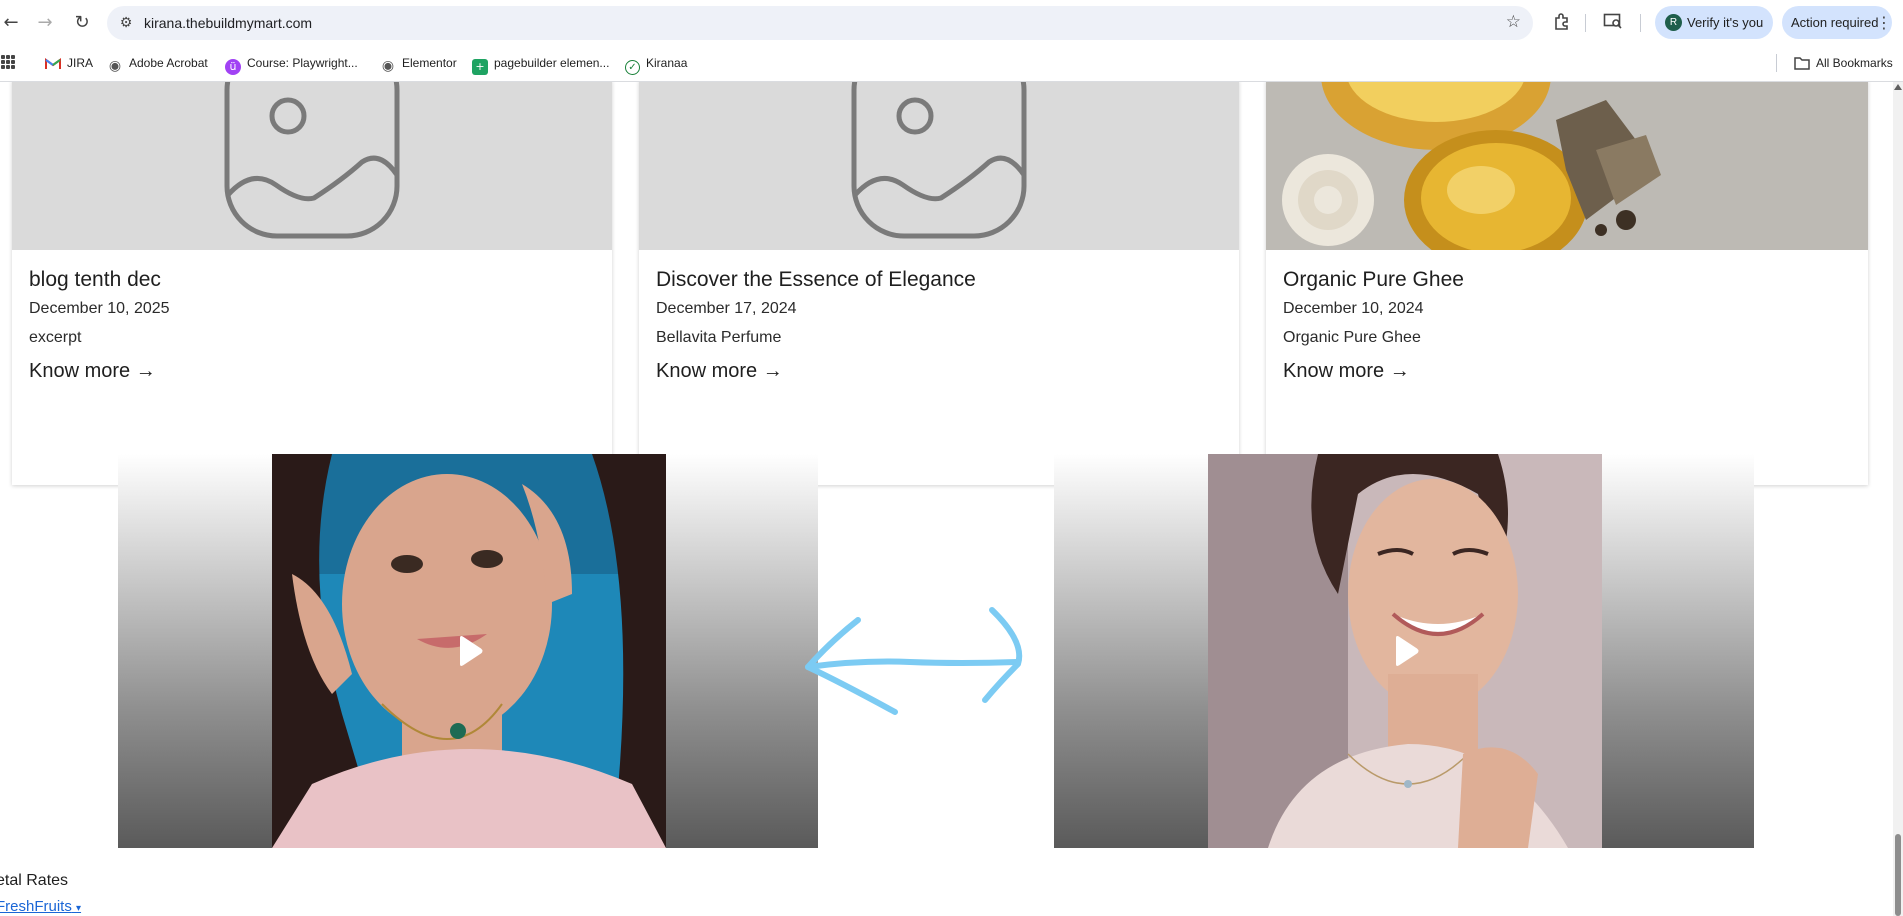  I want to click on url-text: kirana.thebuildmymart.com, so click(228, 23).